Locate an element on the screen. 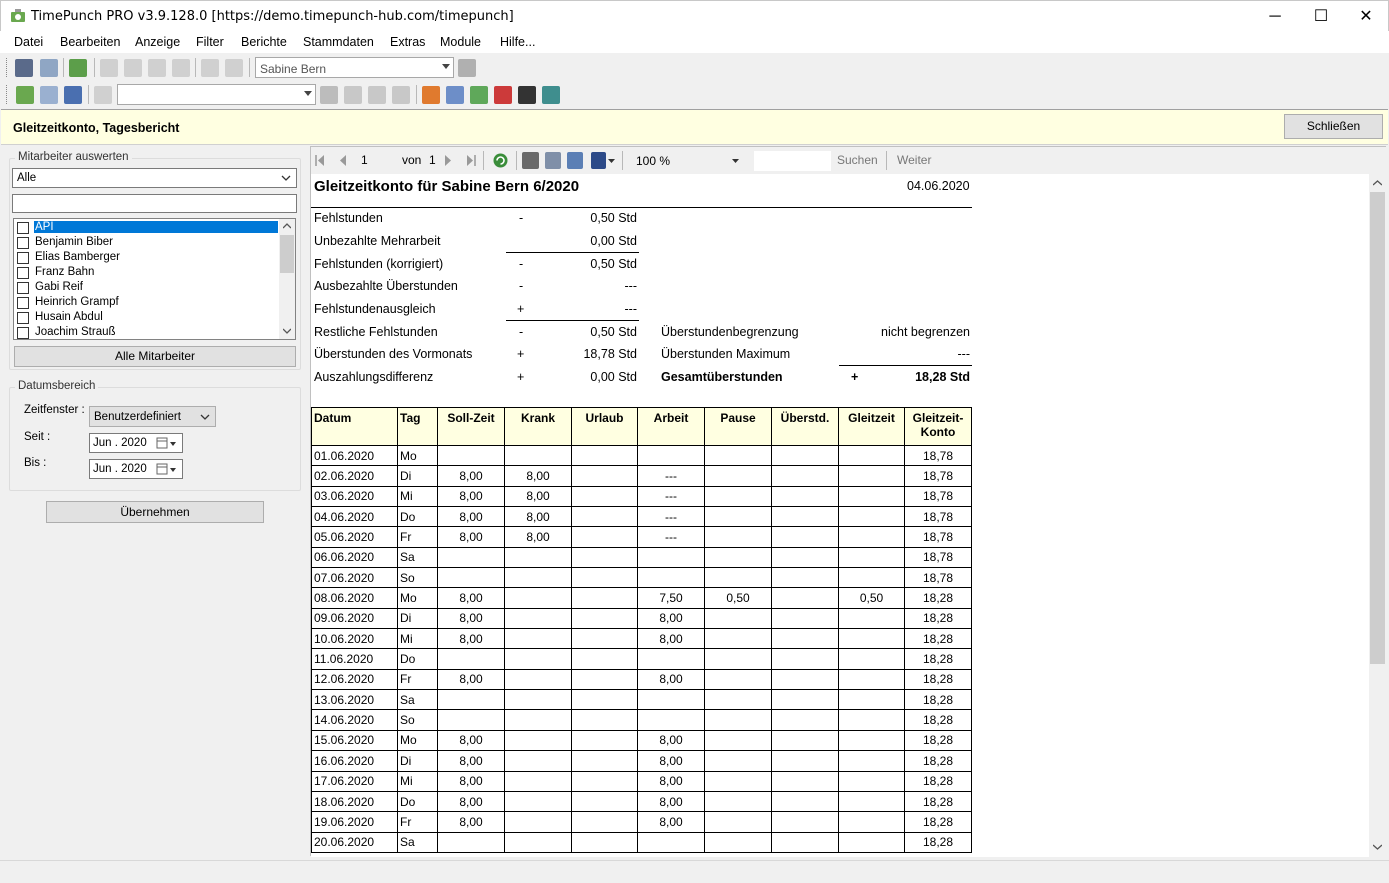 This screenshot has height=883, width=1389. list-item: Joachim Strauß is located at coordinates (147, 332).